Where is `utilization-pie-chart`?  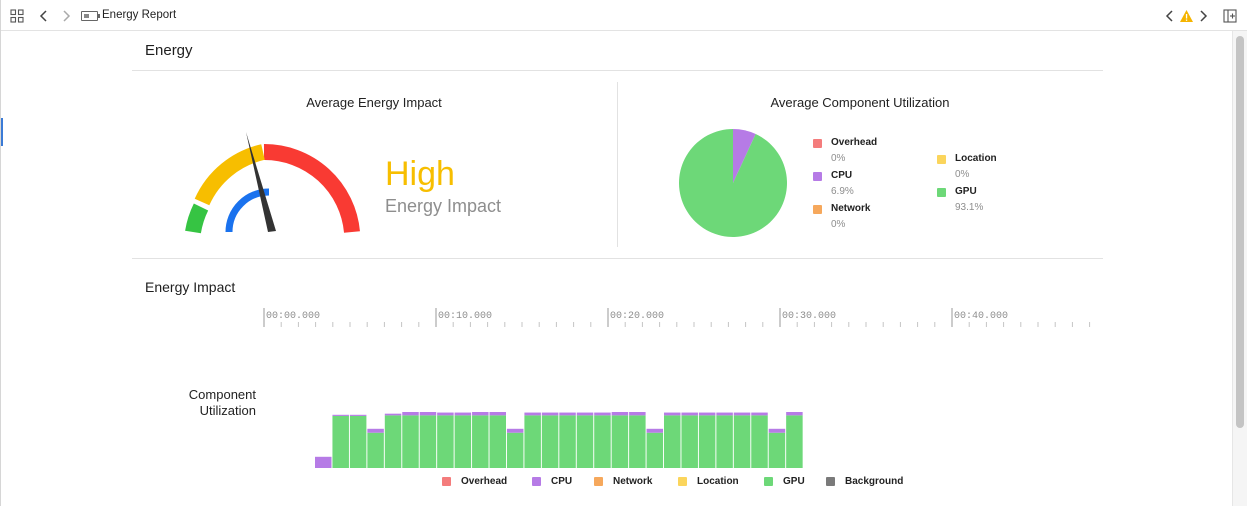
utilization-pie-chart is located at coordinates (733, 183).